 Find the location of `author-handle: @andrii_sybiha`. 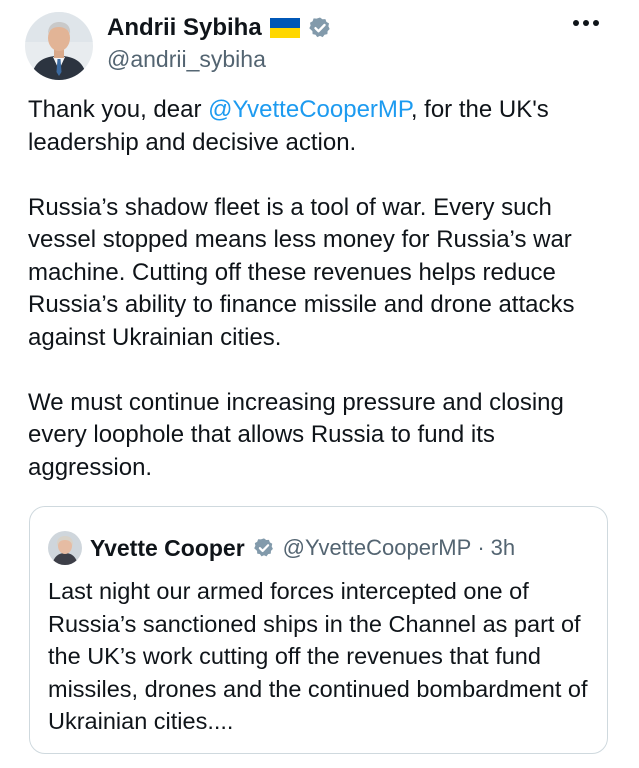

author-handle: @andrii_sybiha is located at coordinates (186, 59).